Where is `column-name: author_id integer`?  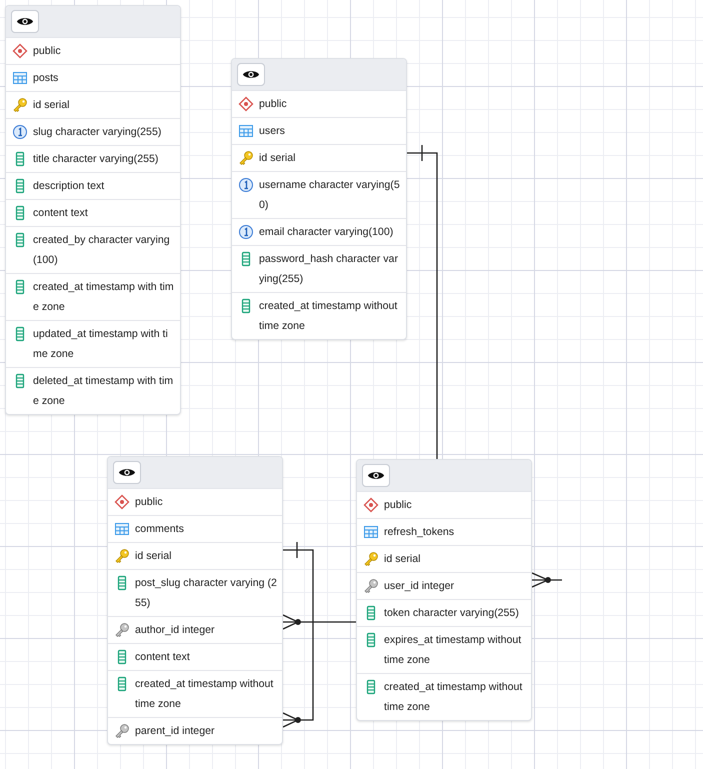 column-name: author_id integer is located at coordinates (175, 630).